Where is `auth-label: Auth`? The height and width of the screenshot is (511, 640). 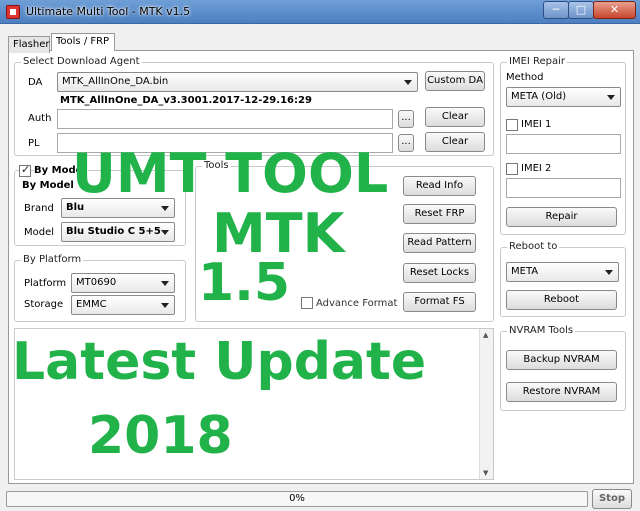
auth-label: Auth is located at coordinates (40, 118).